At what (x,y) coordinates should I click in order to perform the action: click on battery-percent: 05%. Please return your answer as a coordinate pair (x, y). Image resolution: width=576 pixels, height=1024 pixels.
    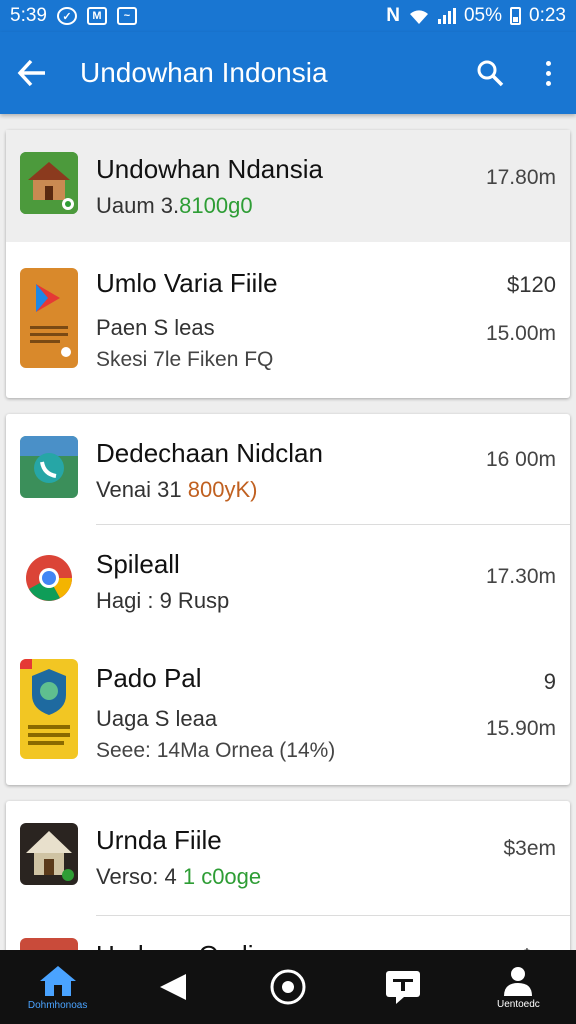
    Looking at the image, I should click on (483, 15).